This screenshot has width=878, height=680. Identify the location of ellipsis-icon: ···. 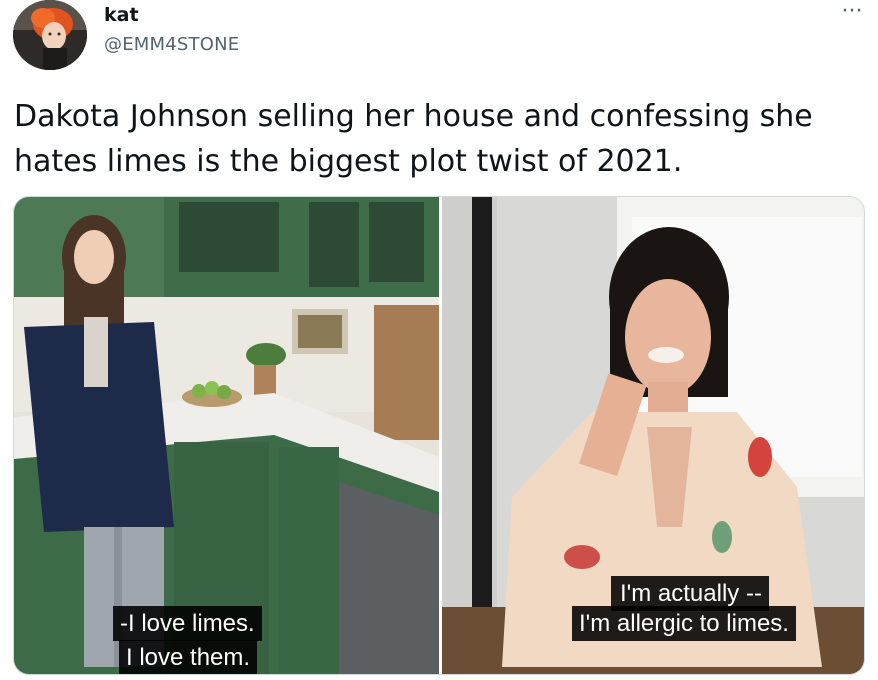
(852, 14).